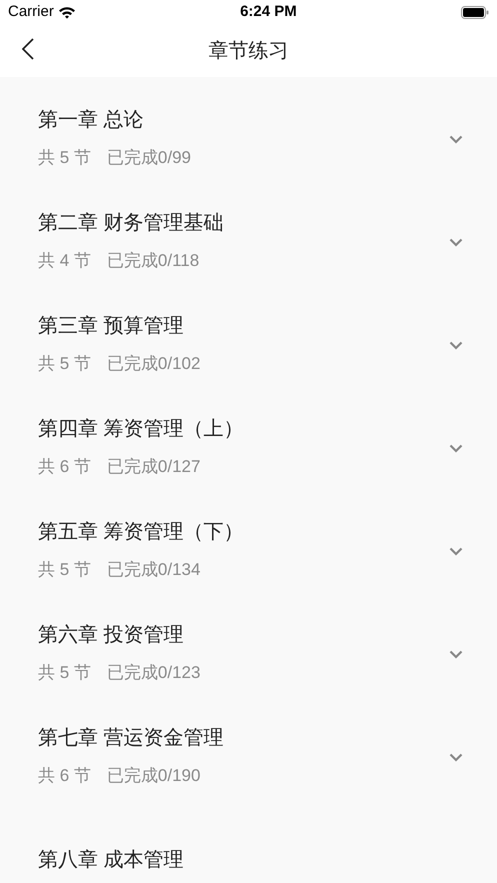 This screenshot has height=883, width=497. What do you see at coordinates (28, 49) in the screenshot?
I see `back-icon` at bounding box center [28, 49].